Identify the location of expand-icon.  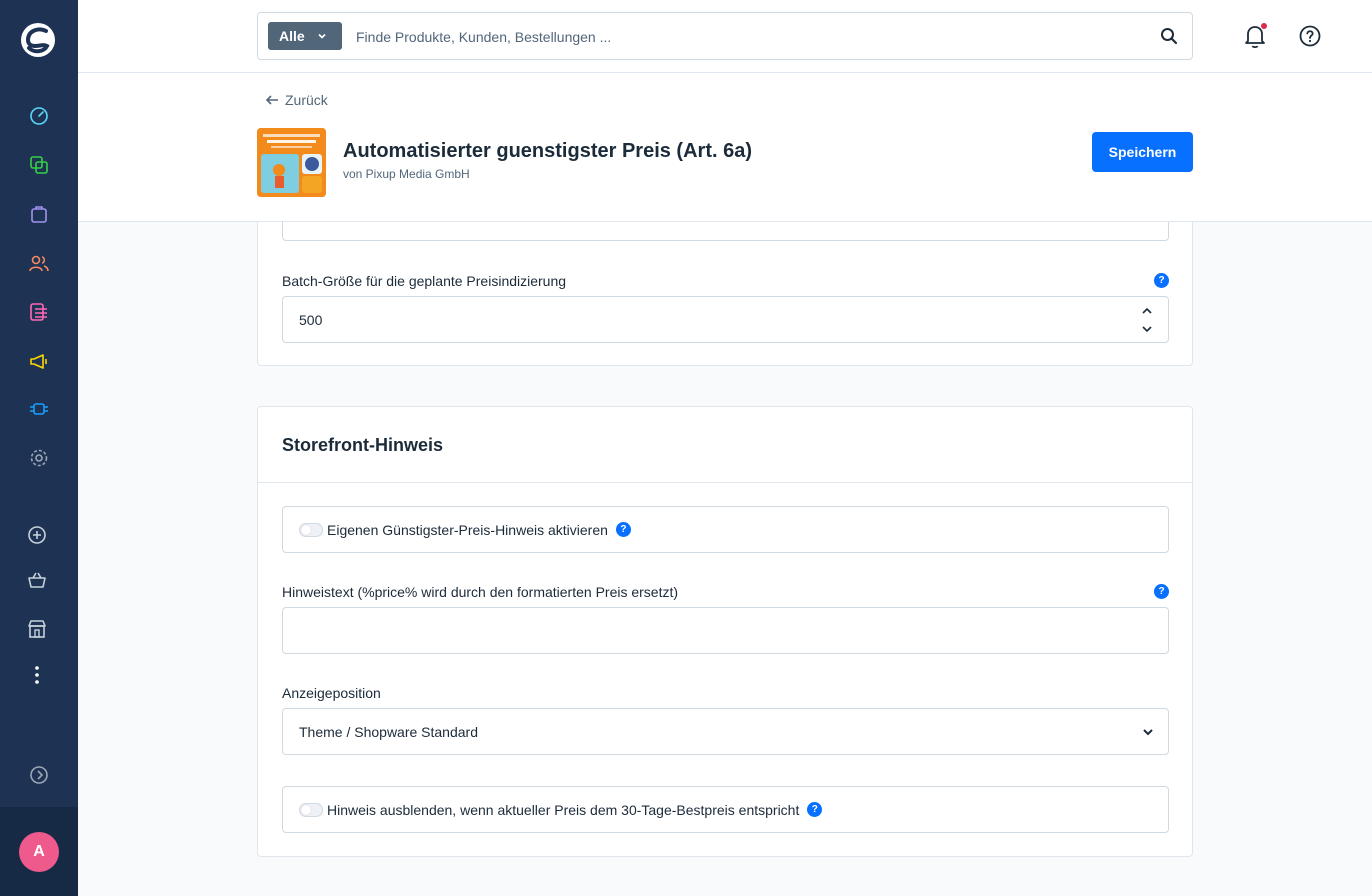
(39, 775).